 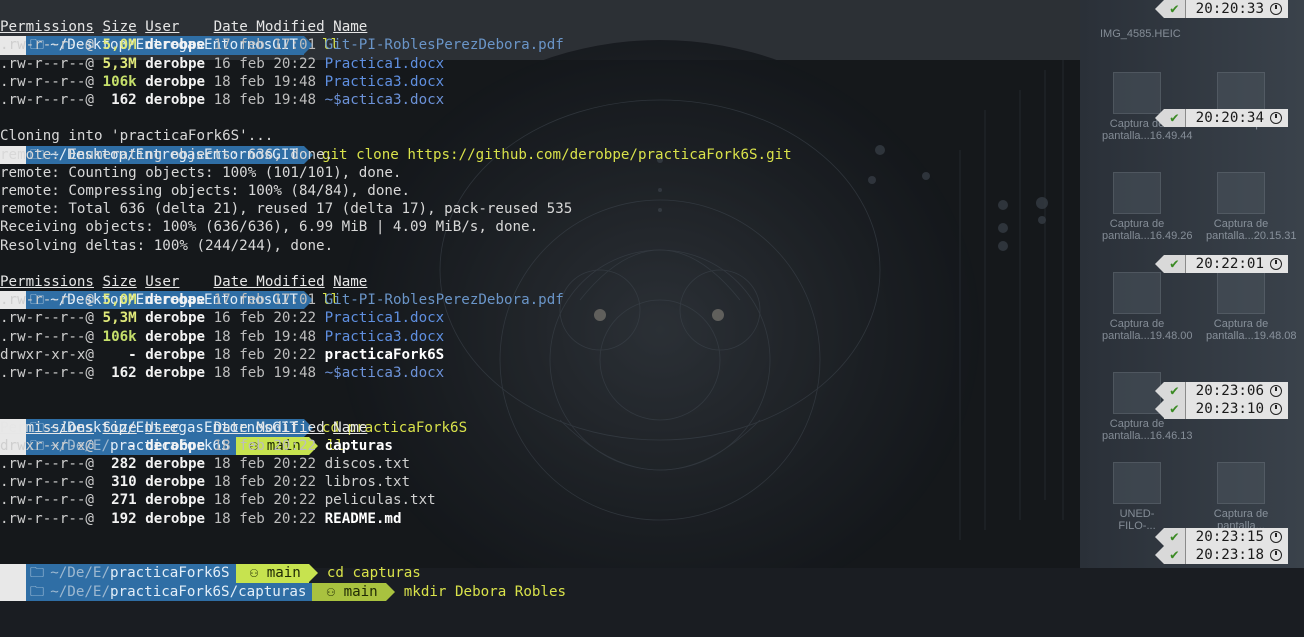 I want to click on ls-date: 16 feb 20:22, so click(x=265, y=63).